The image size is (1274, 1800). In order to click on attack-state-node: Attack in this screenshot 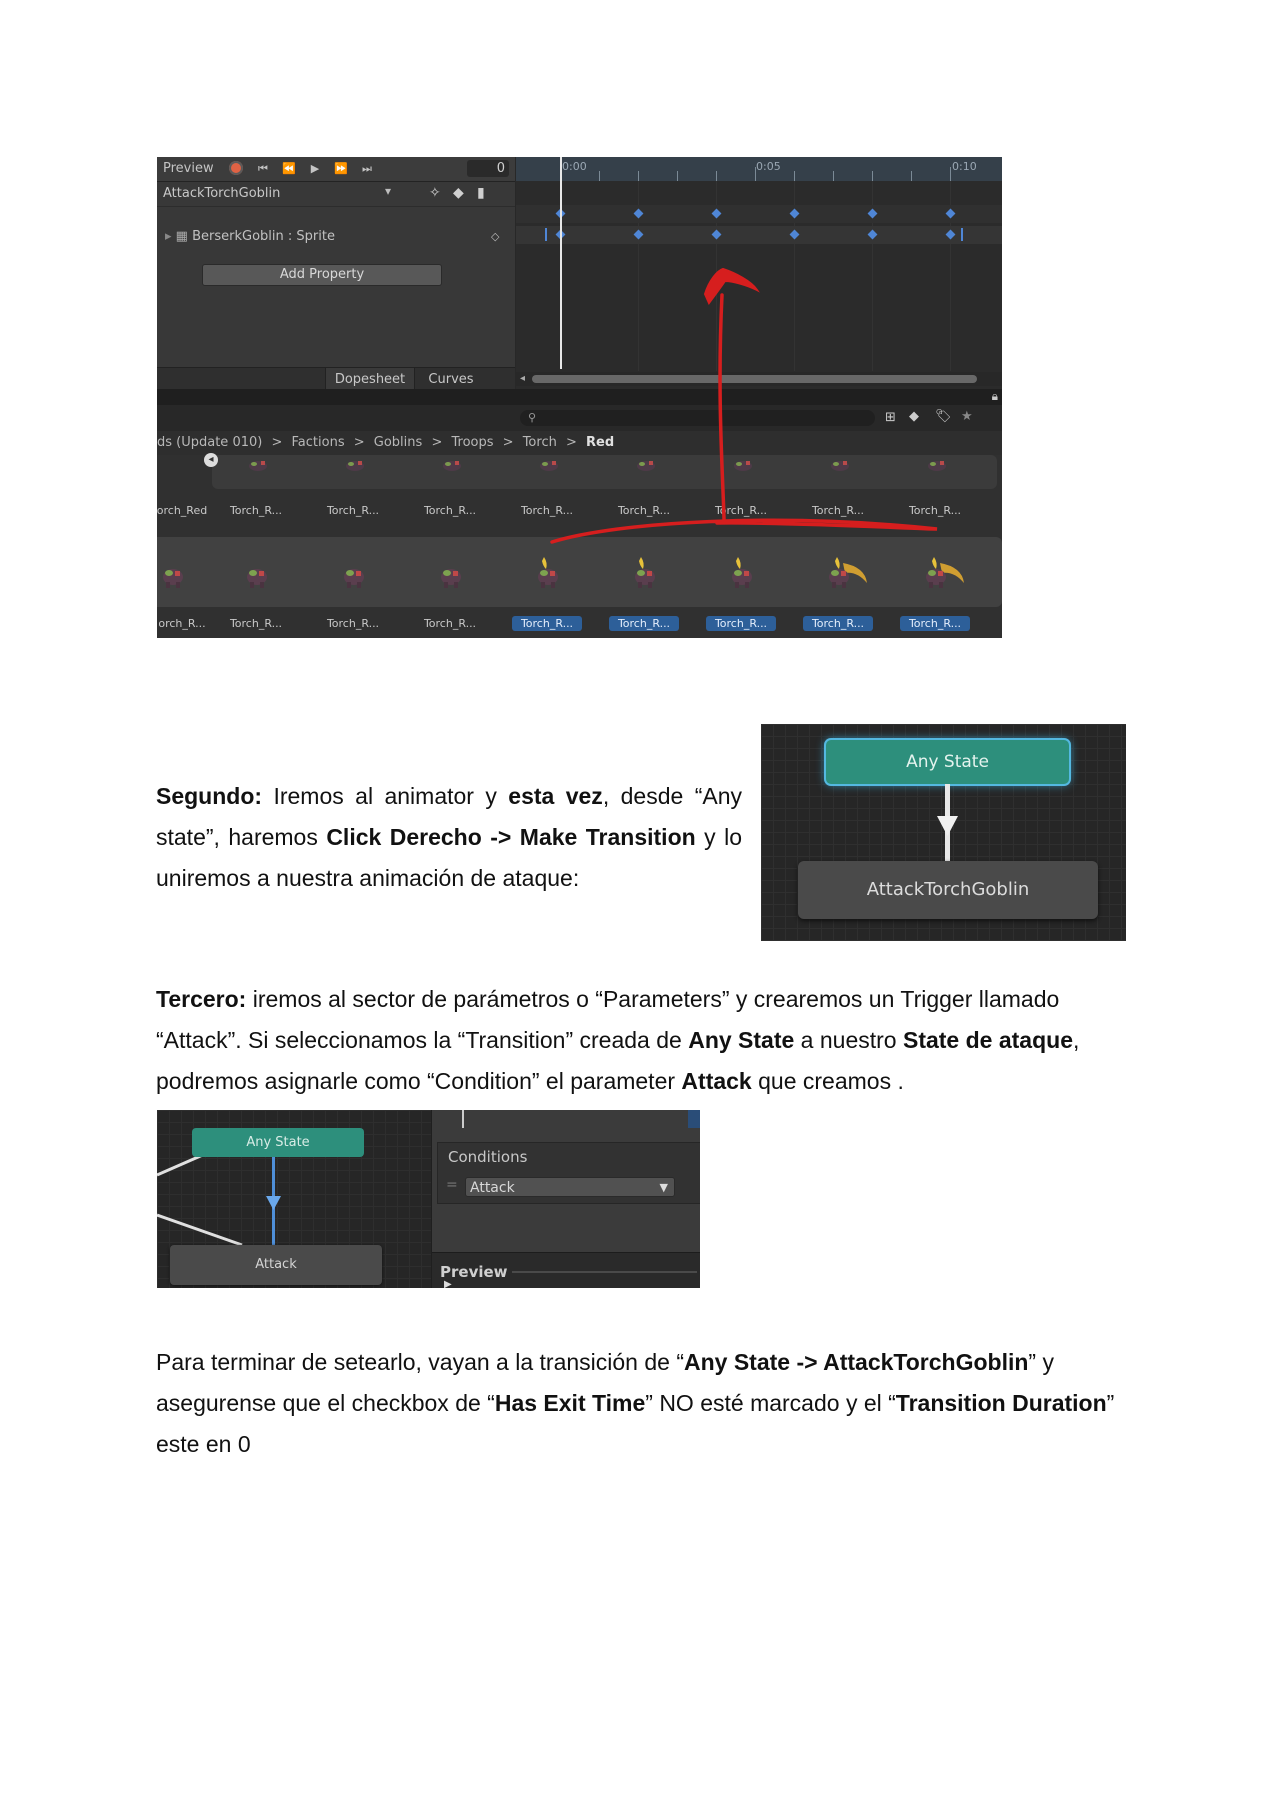, I will do `click(276, 1265)`.